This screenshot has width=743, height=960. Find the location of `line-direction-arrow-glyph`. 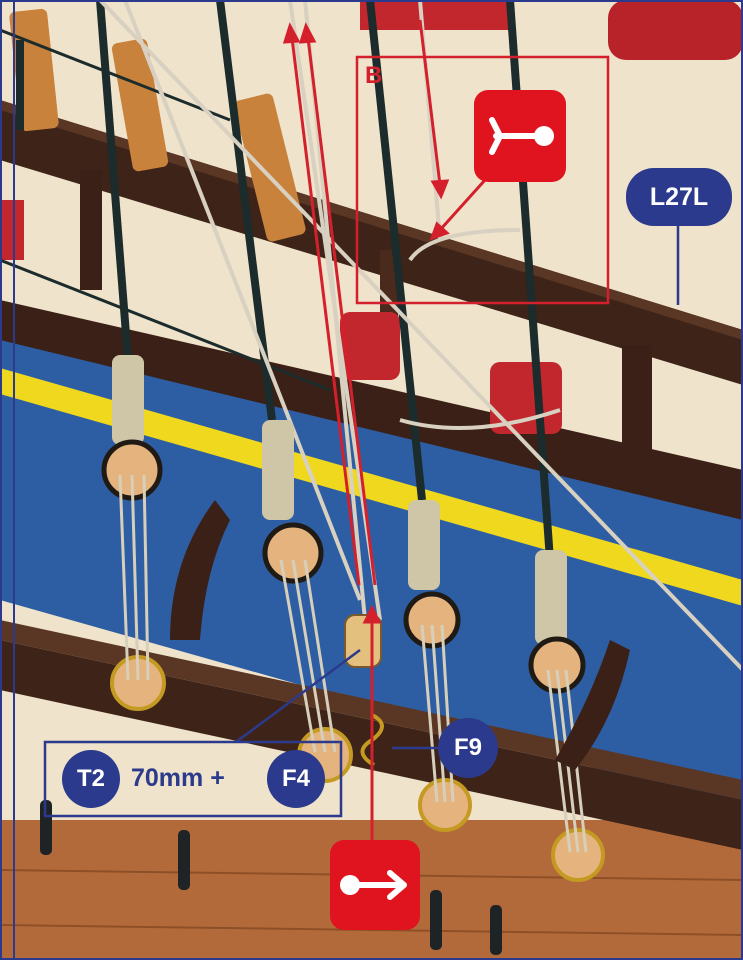

line-direction-arrow-glyph is located at coordinates (373, 885).